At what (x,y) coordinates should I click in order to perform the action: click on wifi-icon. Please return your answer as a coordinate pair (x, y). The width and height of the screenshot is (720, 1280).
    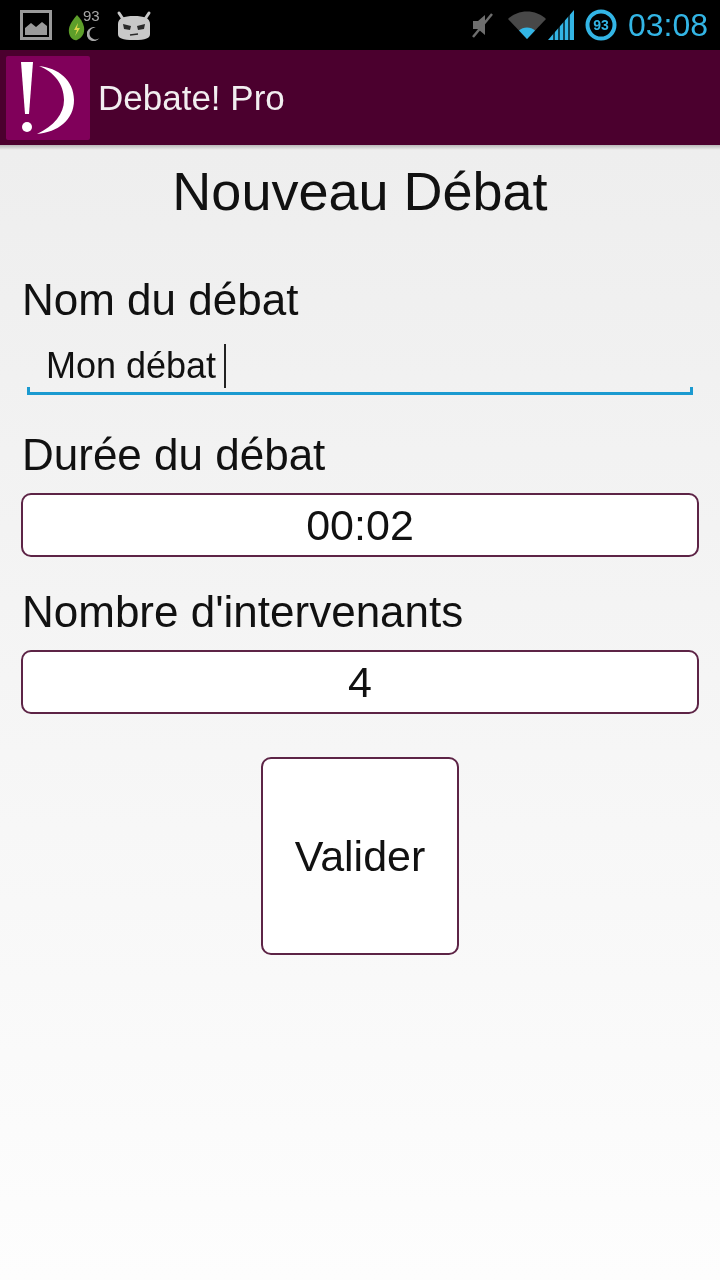
    Looking at the image, I should click on (526, 25).